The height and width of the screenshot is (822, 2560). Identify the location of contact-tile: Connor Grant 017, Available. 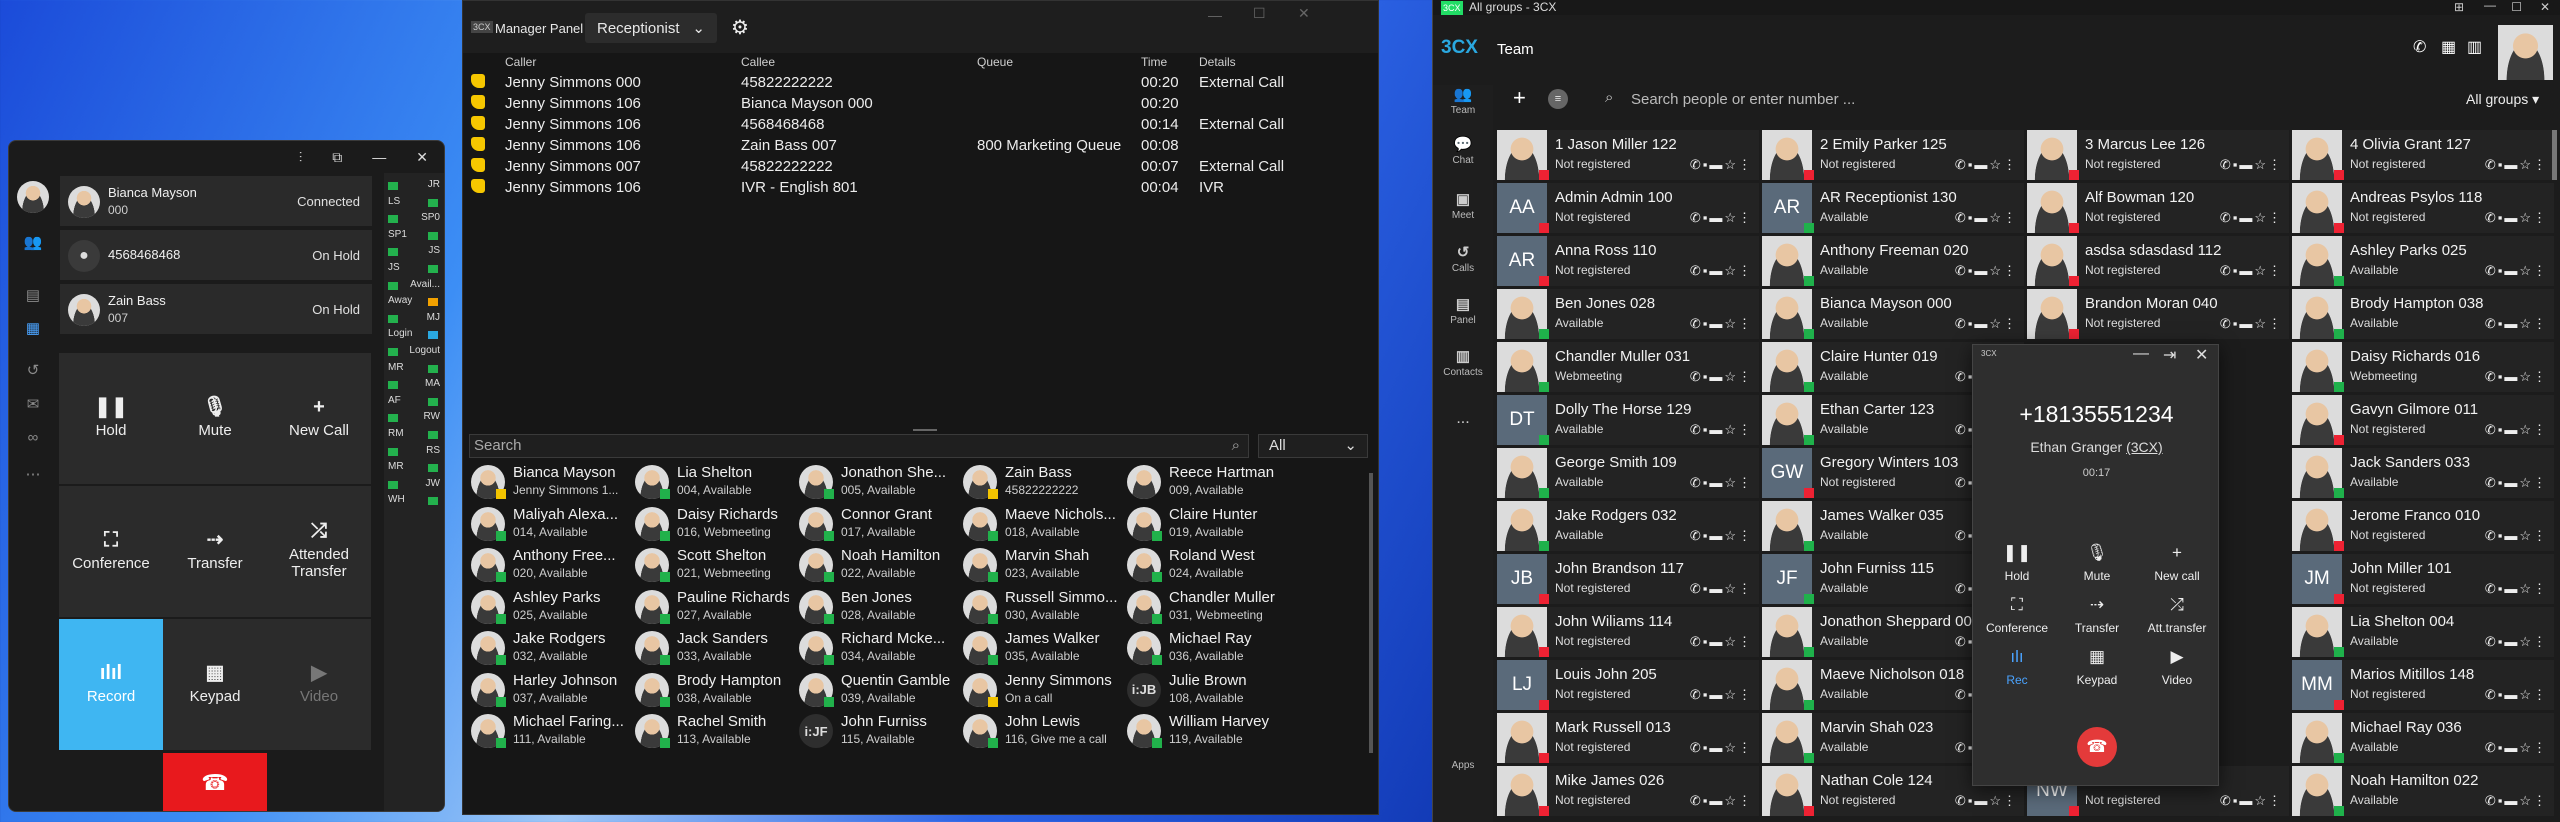
(875, 523).